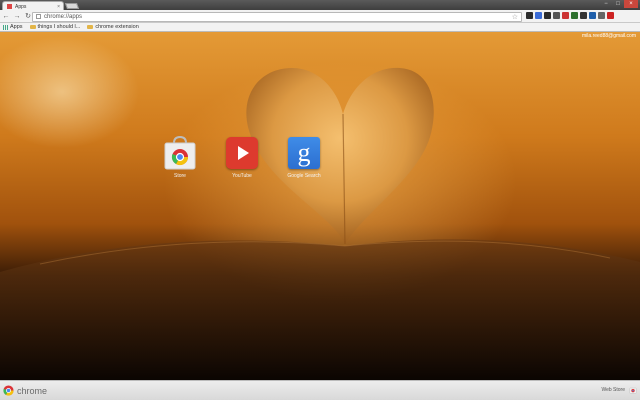 This screenshot has height=400, width=640. Describe the element at coordinates (16, 27) in the screenshot. I see `bookmark-label: Apps` at that location.